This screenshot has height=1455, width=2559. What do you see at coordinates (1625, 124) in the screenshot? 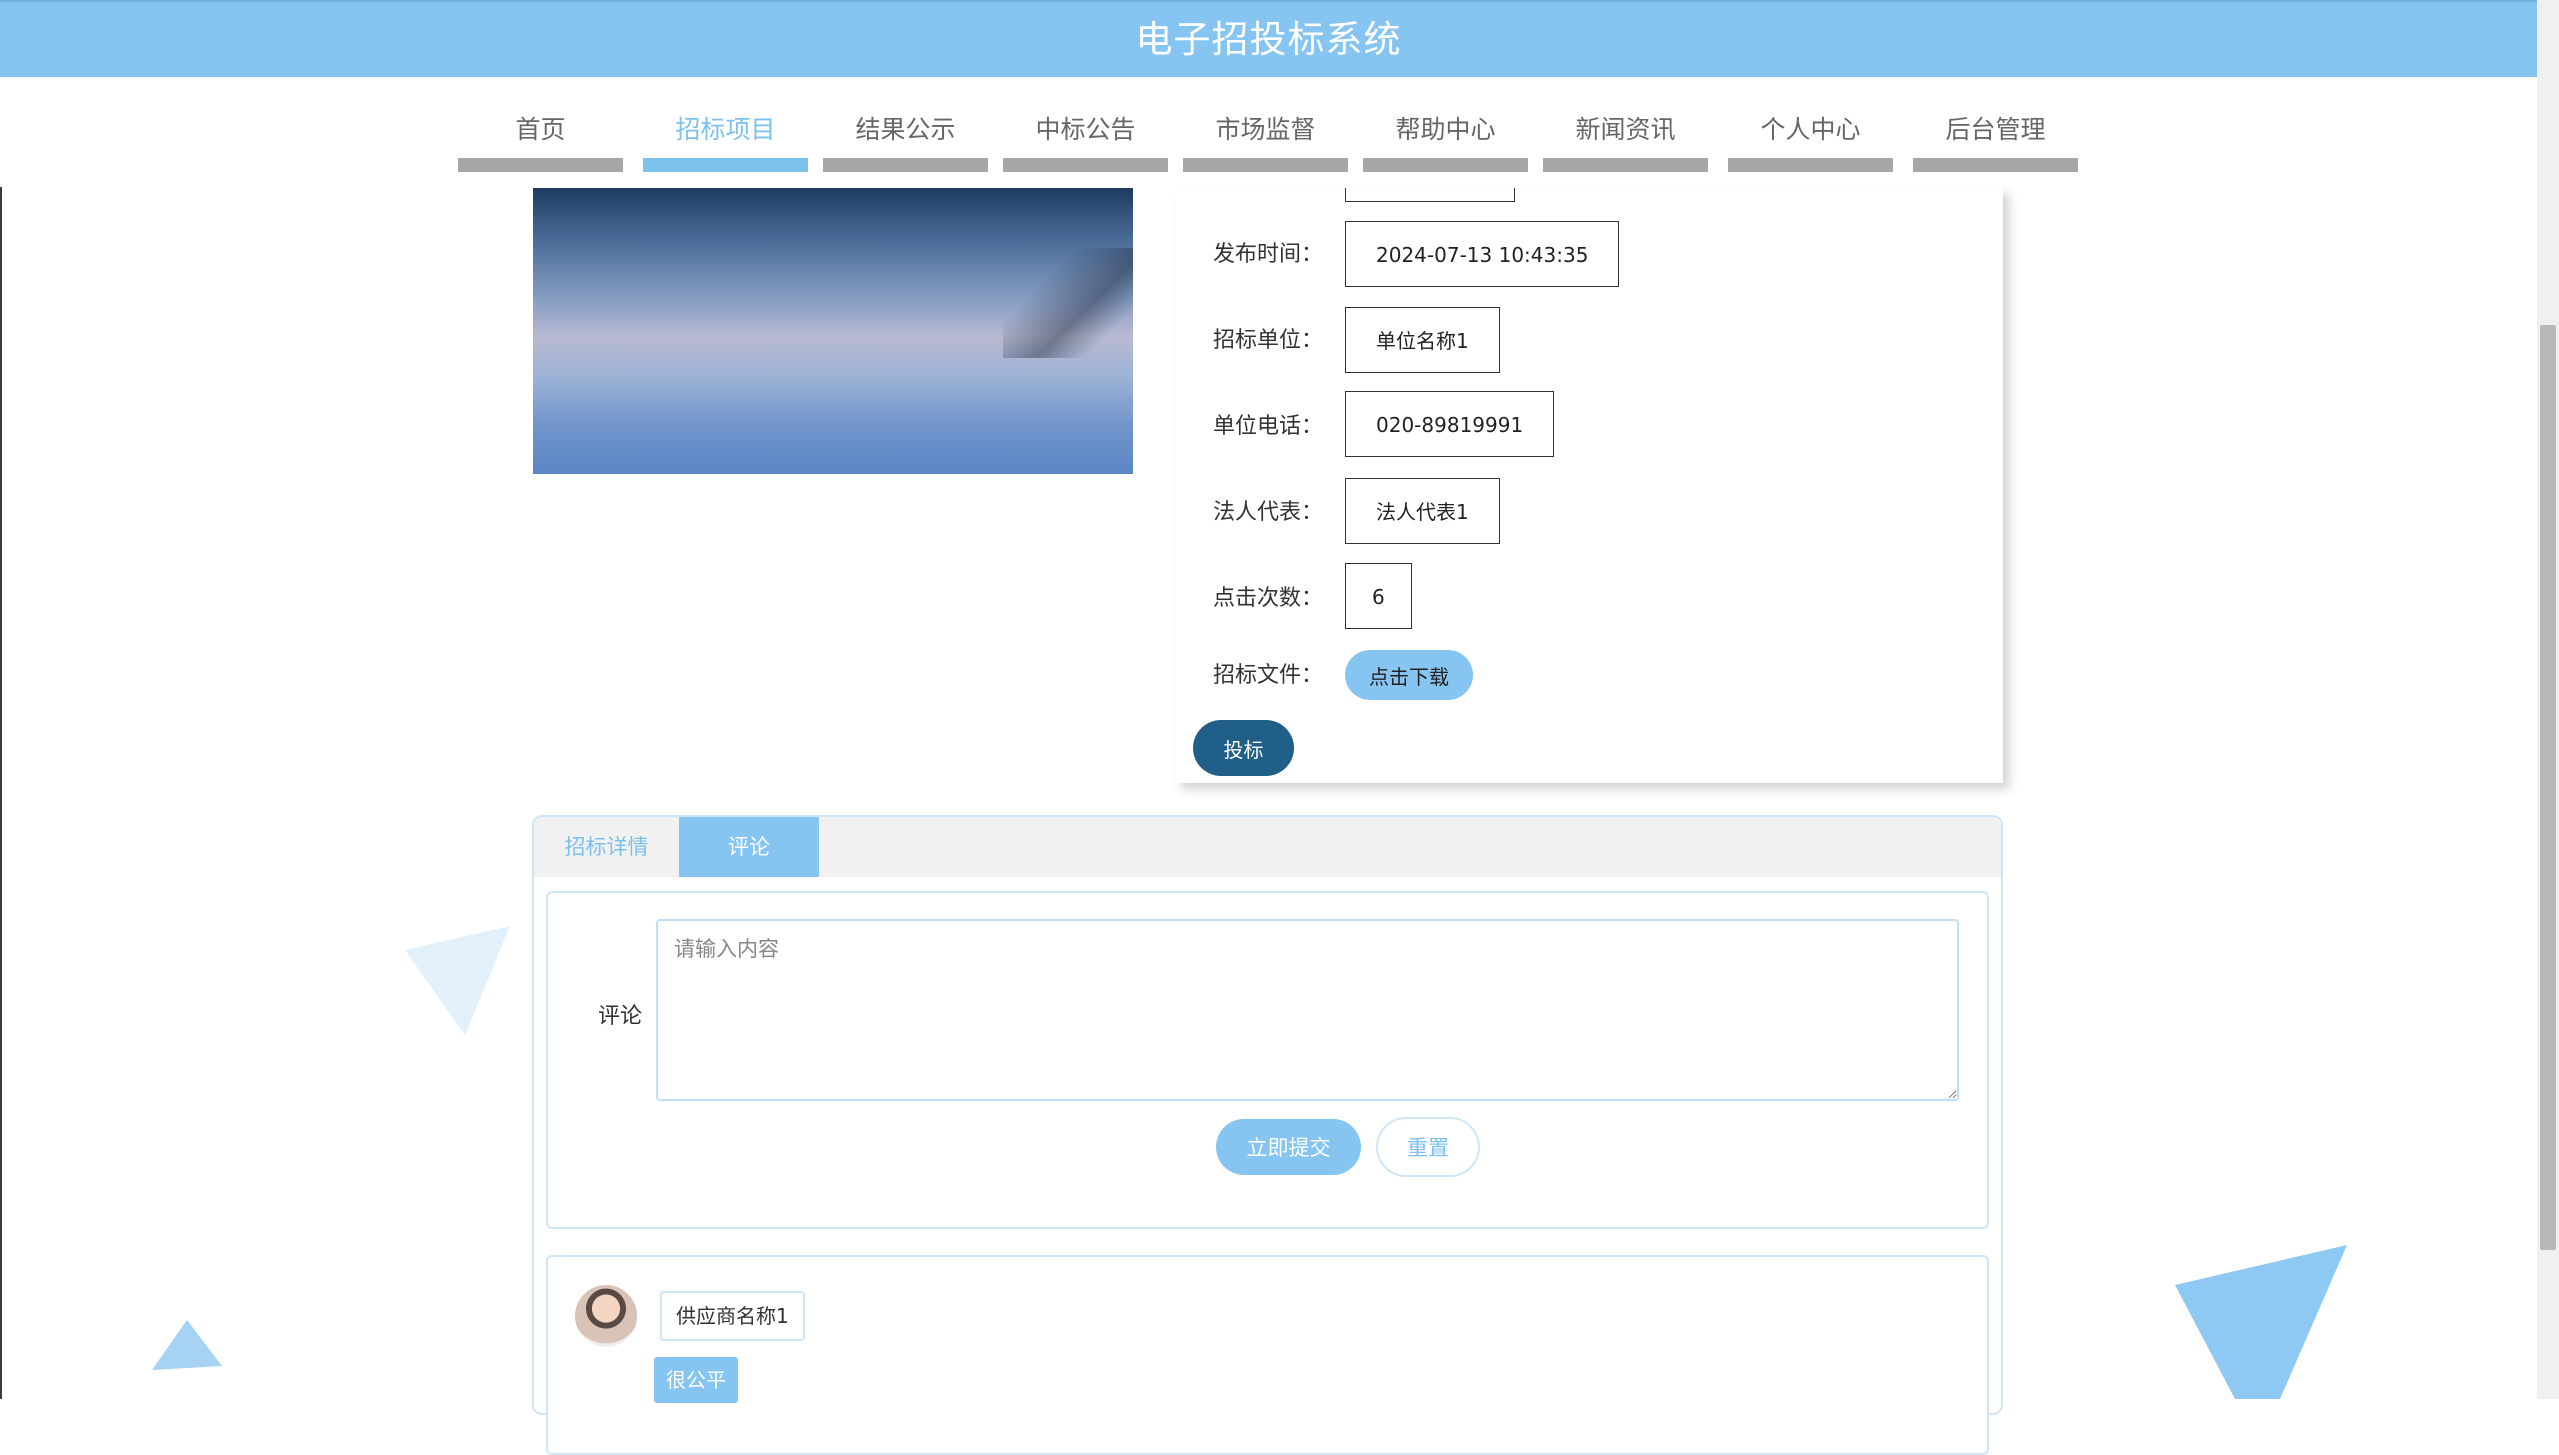
I see `nav-item-news: 新闻资讯` at bounding box center [1625, 124].